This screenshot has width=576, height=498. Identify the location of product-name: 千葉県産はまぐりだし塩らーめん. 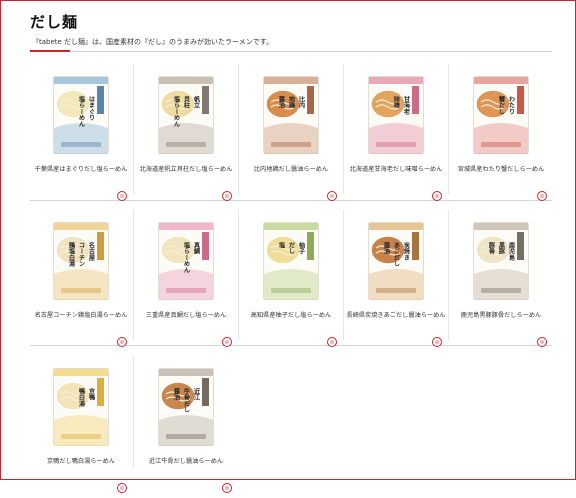
(81, 169).